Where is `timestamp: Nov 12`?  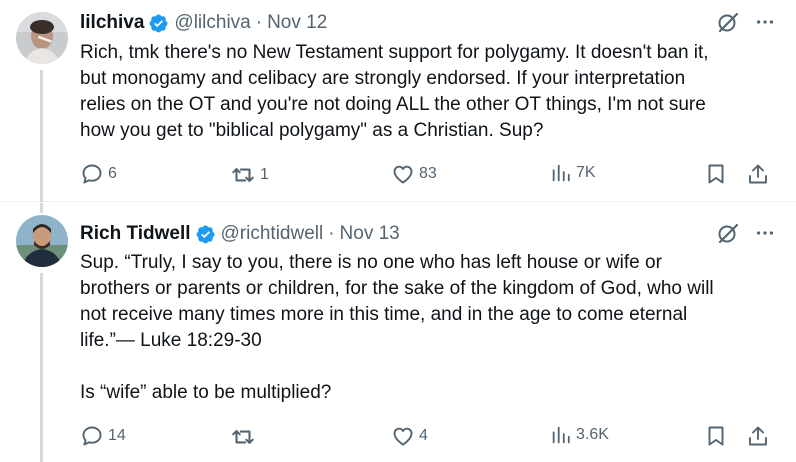
timestamp: Nov 12 is located at coordinates (297, 23).